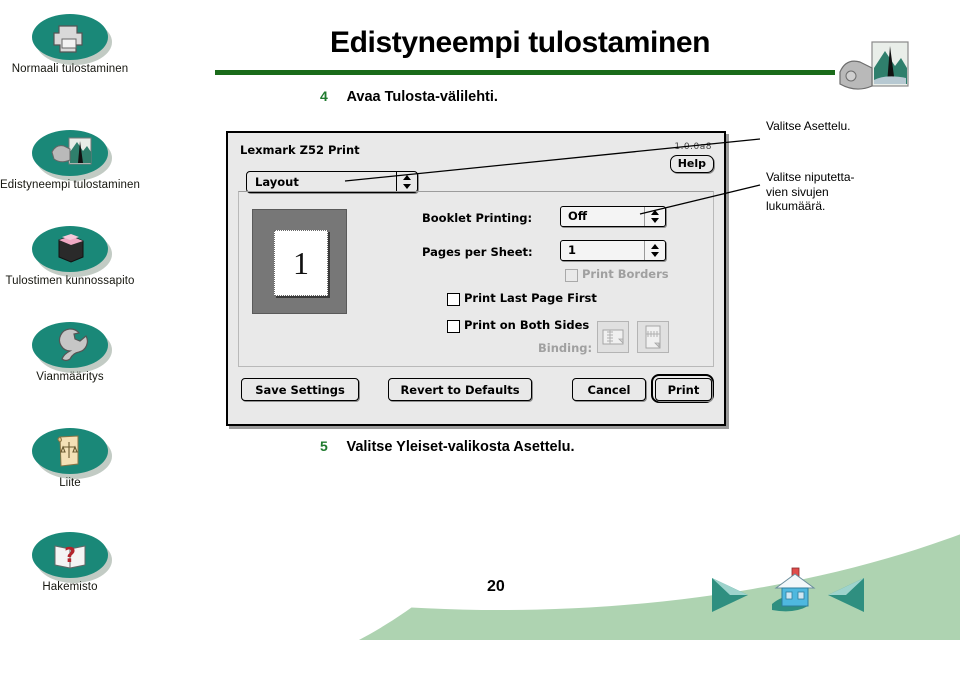 This screenshot has height=698, width=960. I want to click on step-4: 4 Avaa Tulosta-välilehti., so click(409, 97).